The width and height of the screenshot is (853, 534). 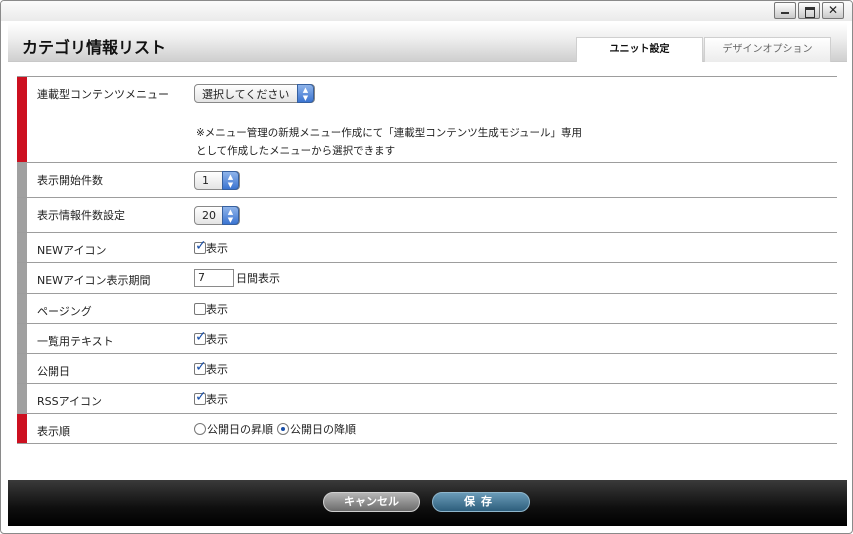 What do you see at coordinates (426, 11) in the screenshot?
I see `window-titlebar: ✕` at bounding box center [426, 11].